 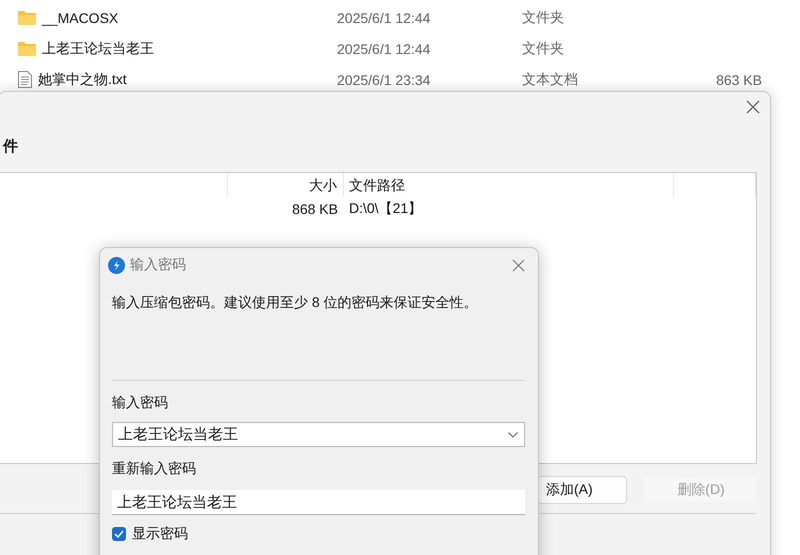 I want to click on file-type: 文本文档, so click(x=550, y=79).